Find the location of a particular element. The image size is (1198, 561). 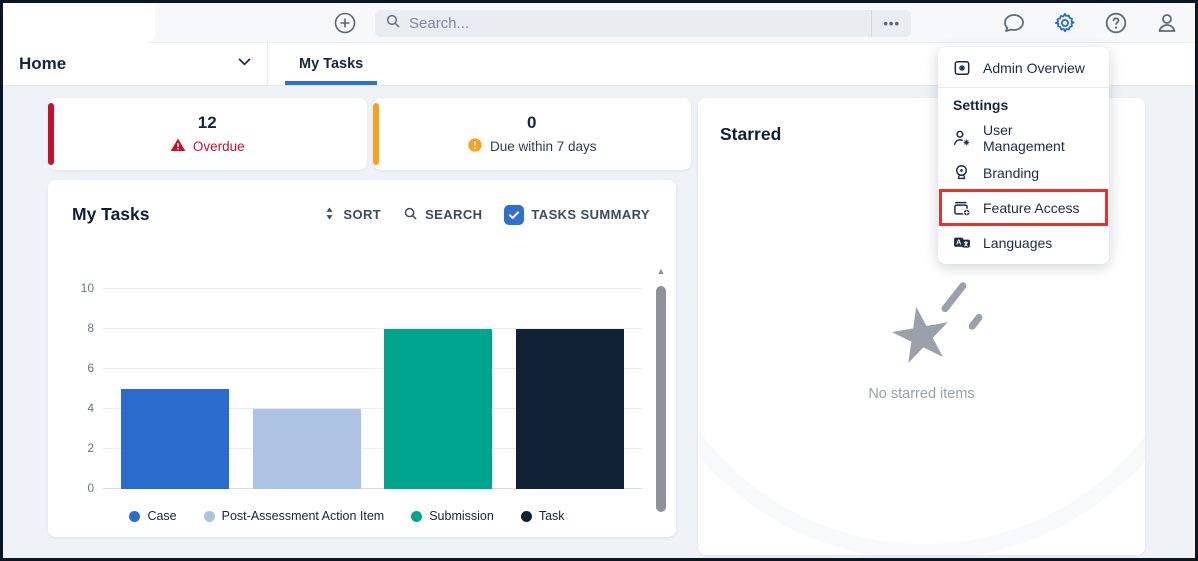

add-button is located at coordinates (345, 23).